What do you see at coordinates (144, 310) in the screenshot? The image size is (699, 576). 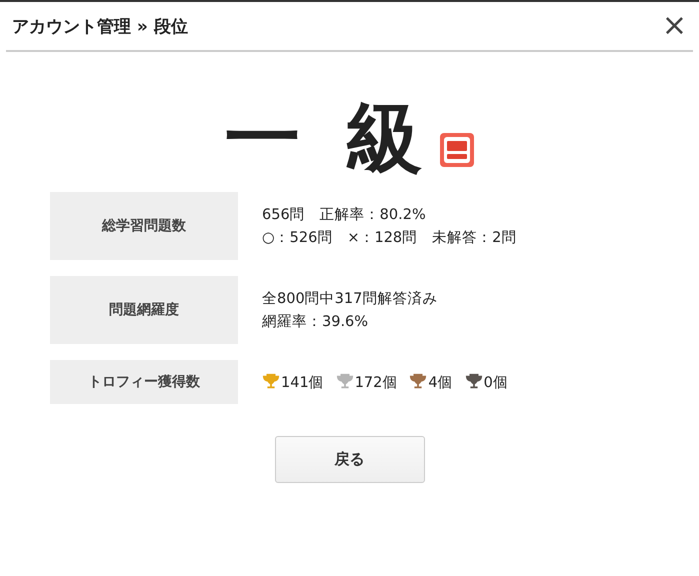 I see `row-label: 問題網羅度` at bounding box center [144, 310].